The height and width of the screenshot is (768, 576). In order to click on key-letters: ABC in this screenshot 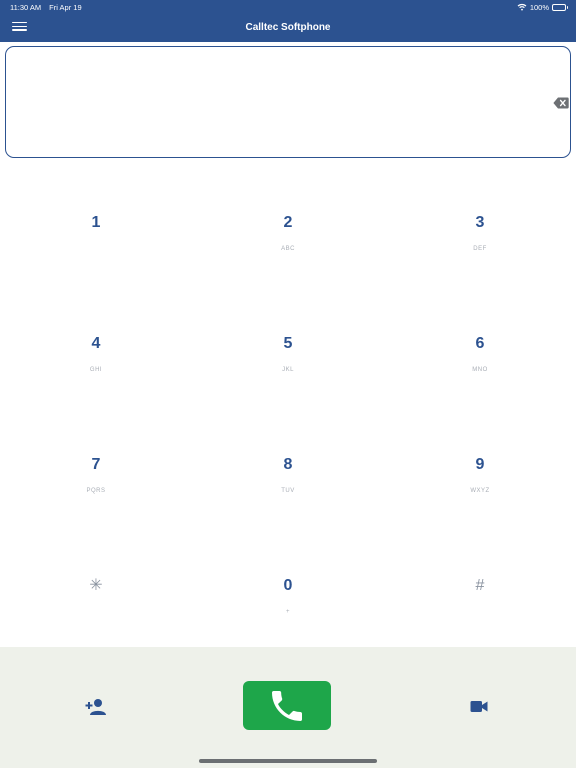, I will do `click(288, 249)`.